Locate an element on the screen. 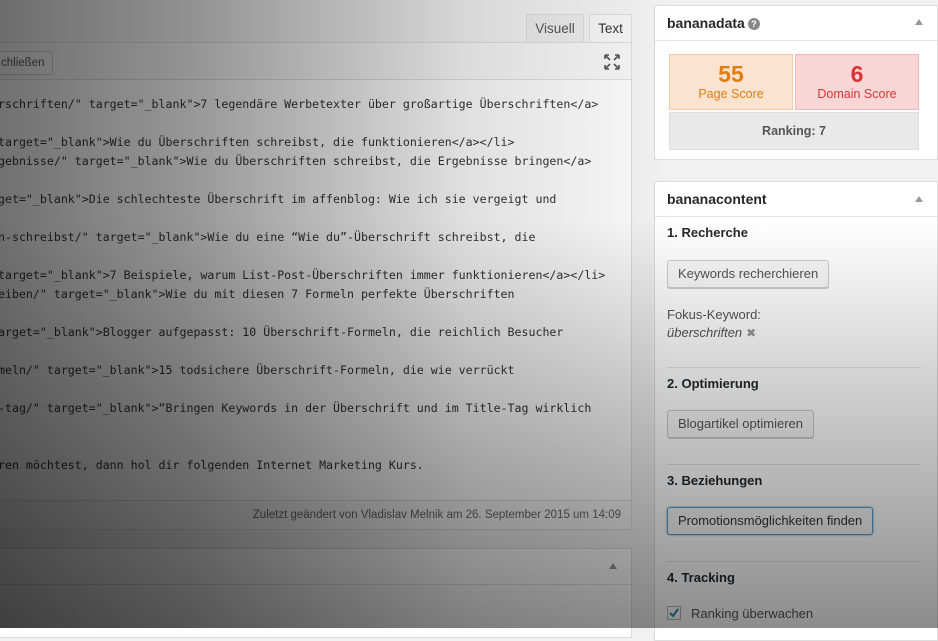  help-icon: ? is located at coordinates (753, 24).